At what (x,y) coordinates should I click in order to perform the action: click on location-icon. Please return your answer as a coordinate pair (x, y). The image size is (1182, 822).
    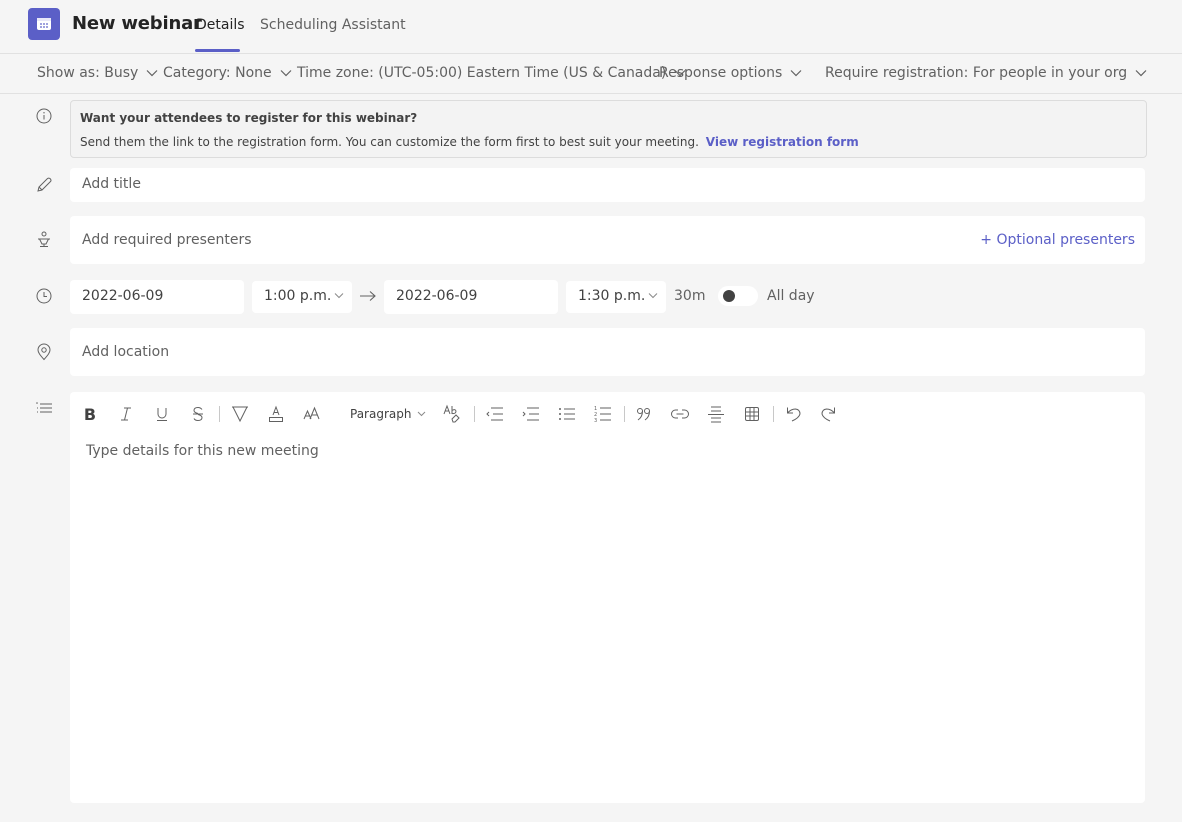
    Looking at the image, I should click on (44, 352).